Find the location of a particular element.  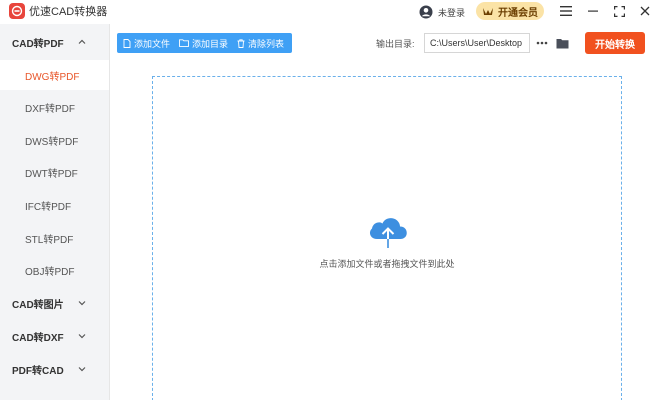

sidebar-item-ifc-to-pdf: IFC转PDF is located at coordinates (54, 205).